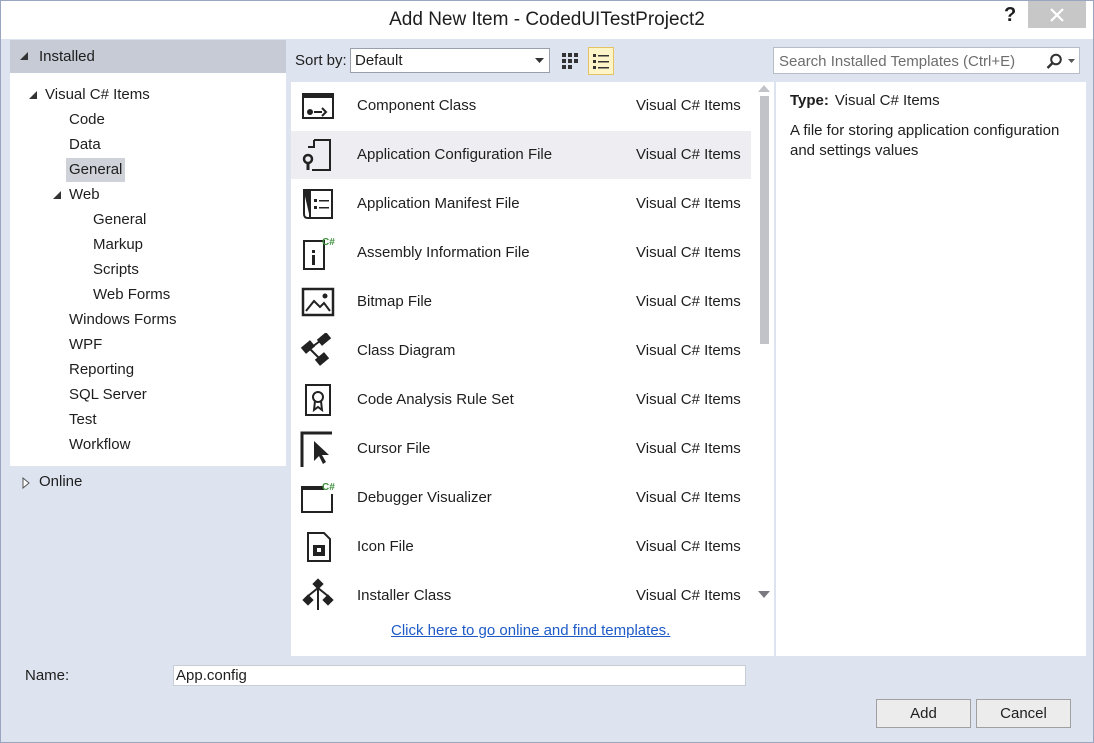 This screenshot has width=1094, height=743. Describe the element at coordinates (897, 61) in the screenshot. I see `search-placeholder: Search Installed Templates (Ctrl+E)` at that location.